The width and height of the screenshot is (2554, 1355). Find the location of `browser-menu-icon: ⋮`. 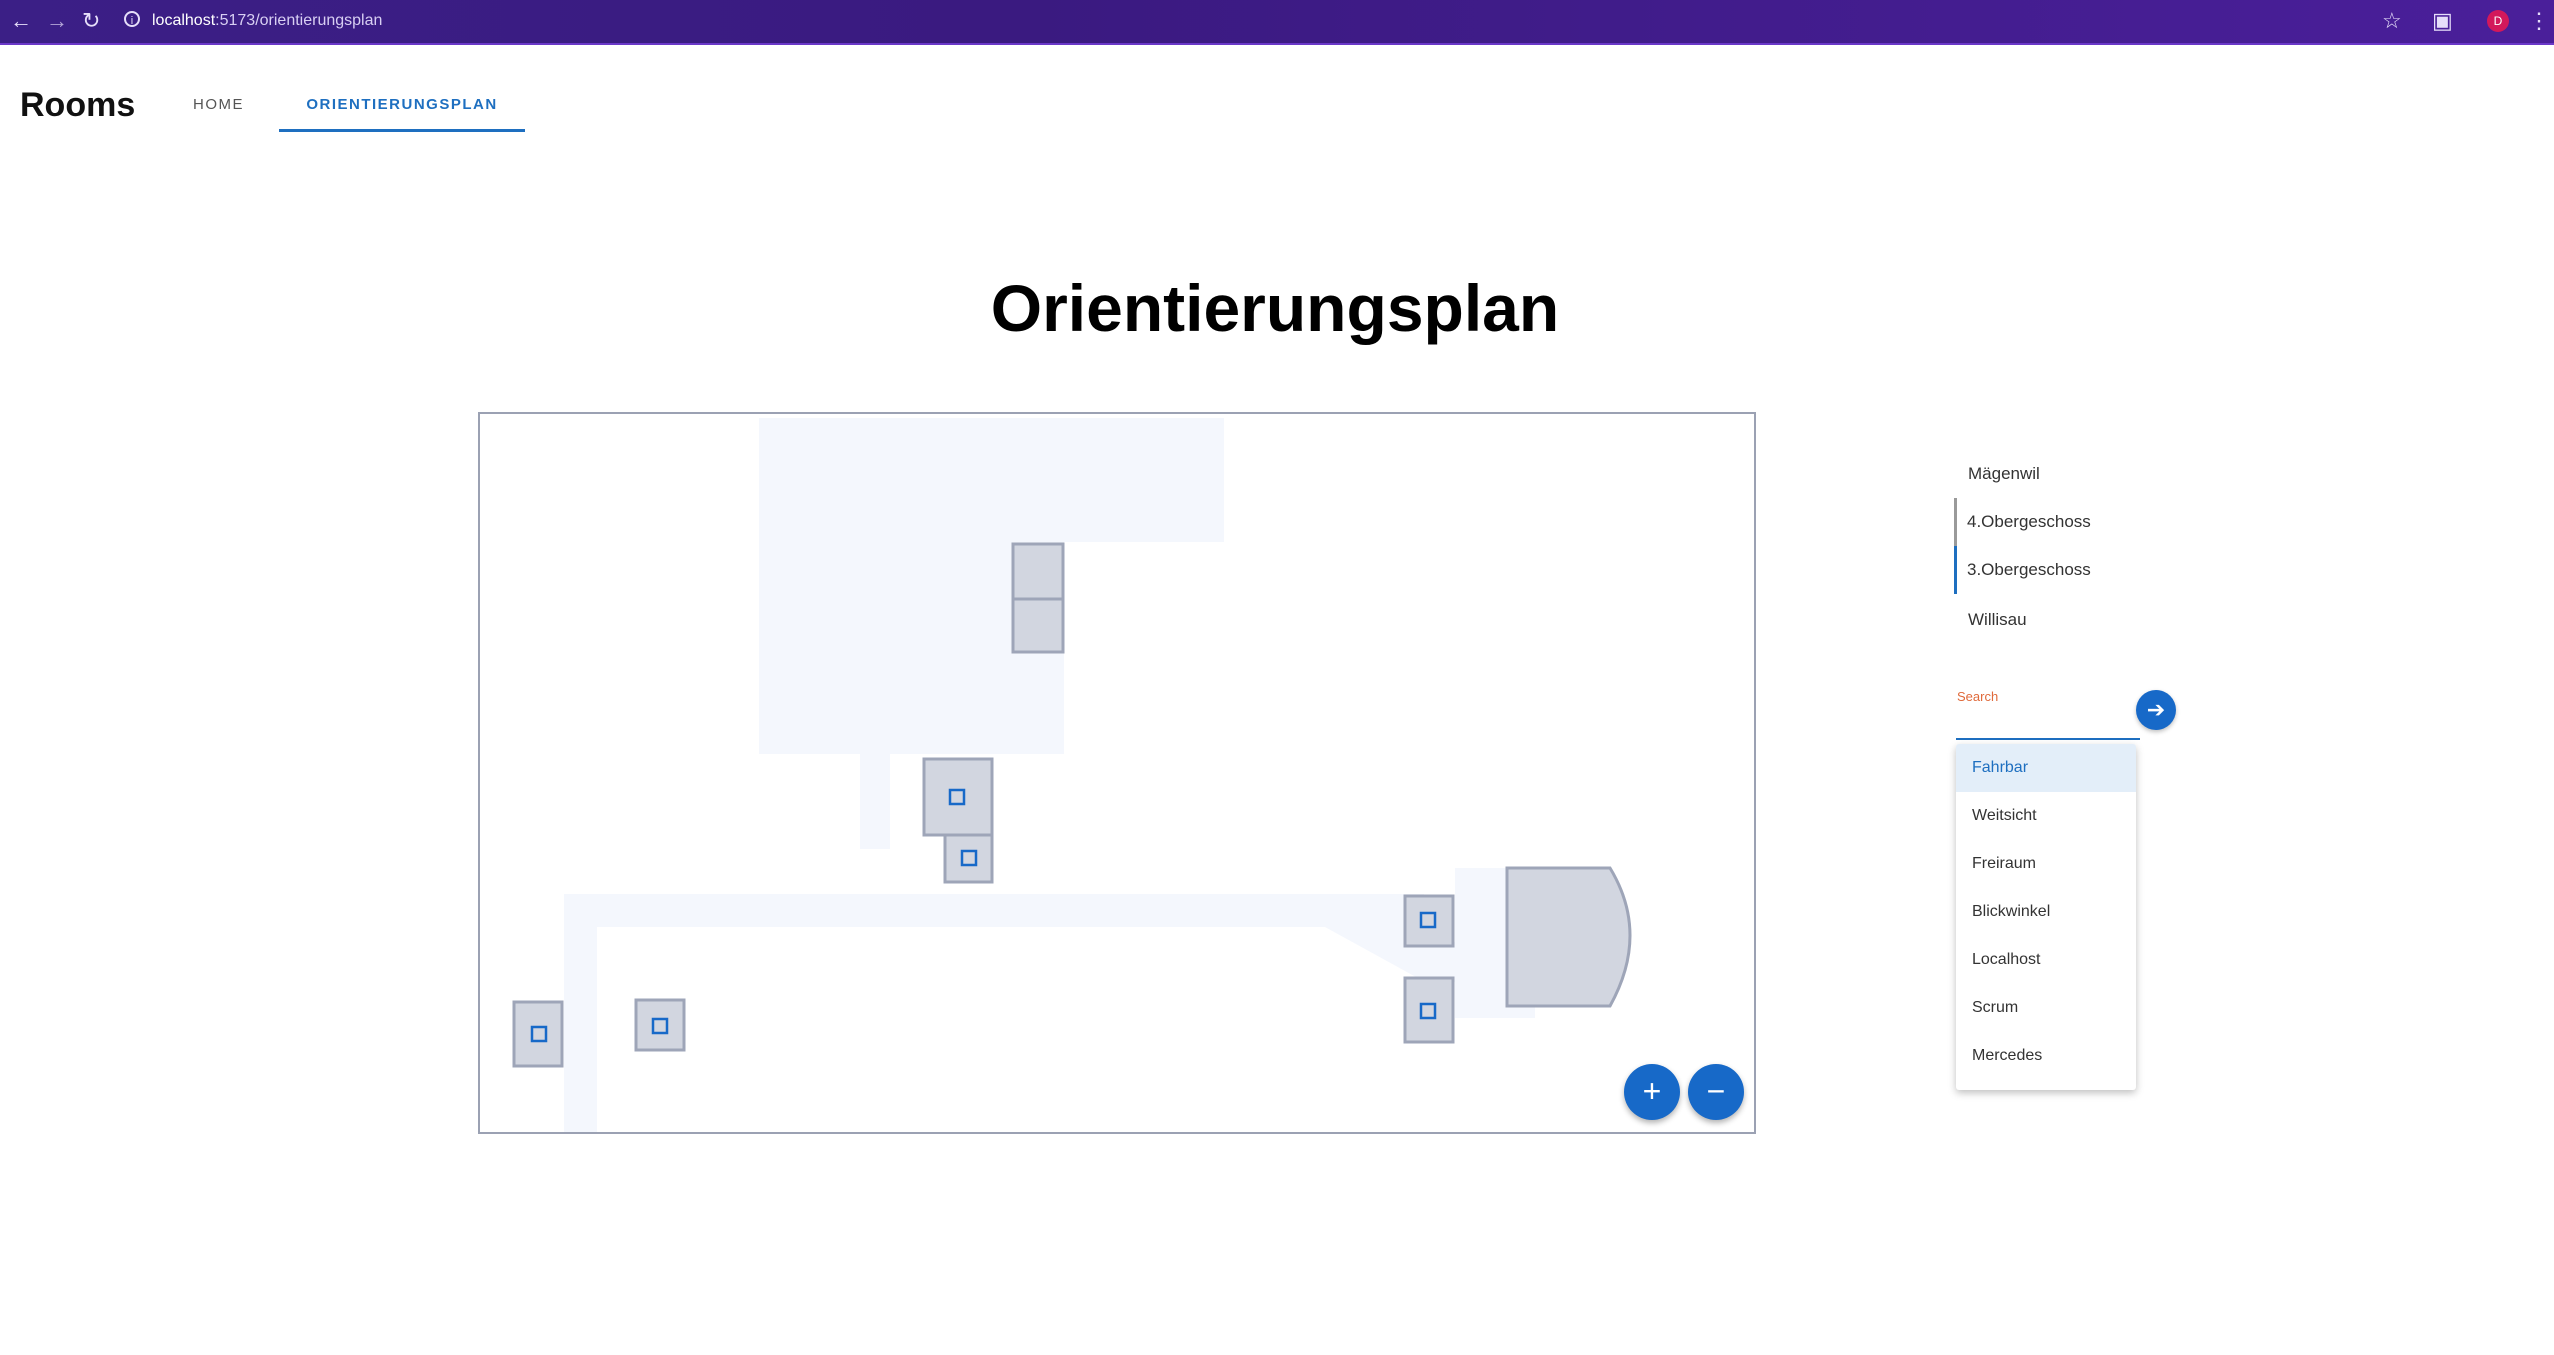

browser-menu-icon: ⋮ is located at coordinates (2539, 21).